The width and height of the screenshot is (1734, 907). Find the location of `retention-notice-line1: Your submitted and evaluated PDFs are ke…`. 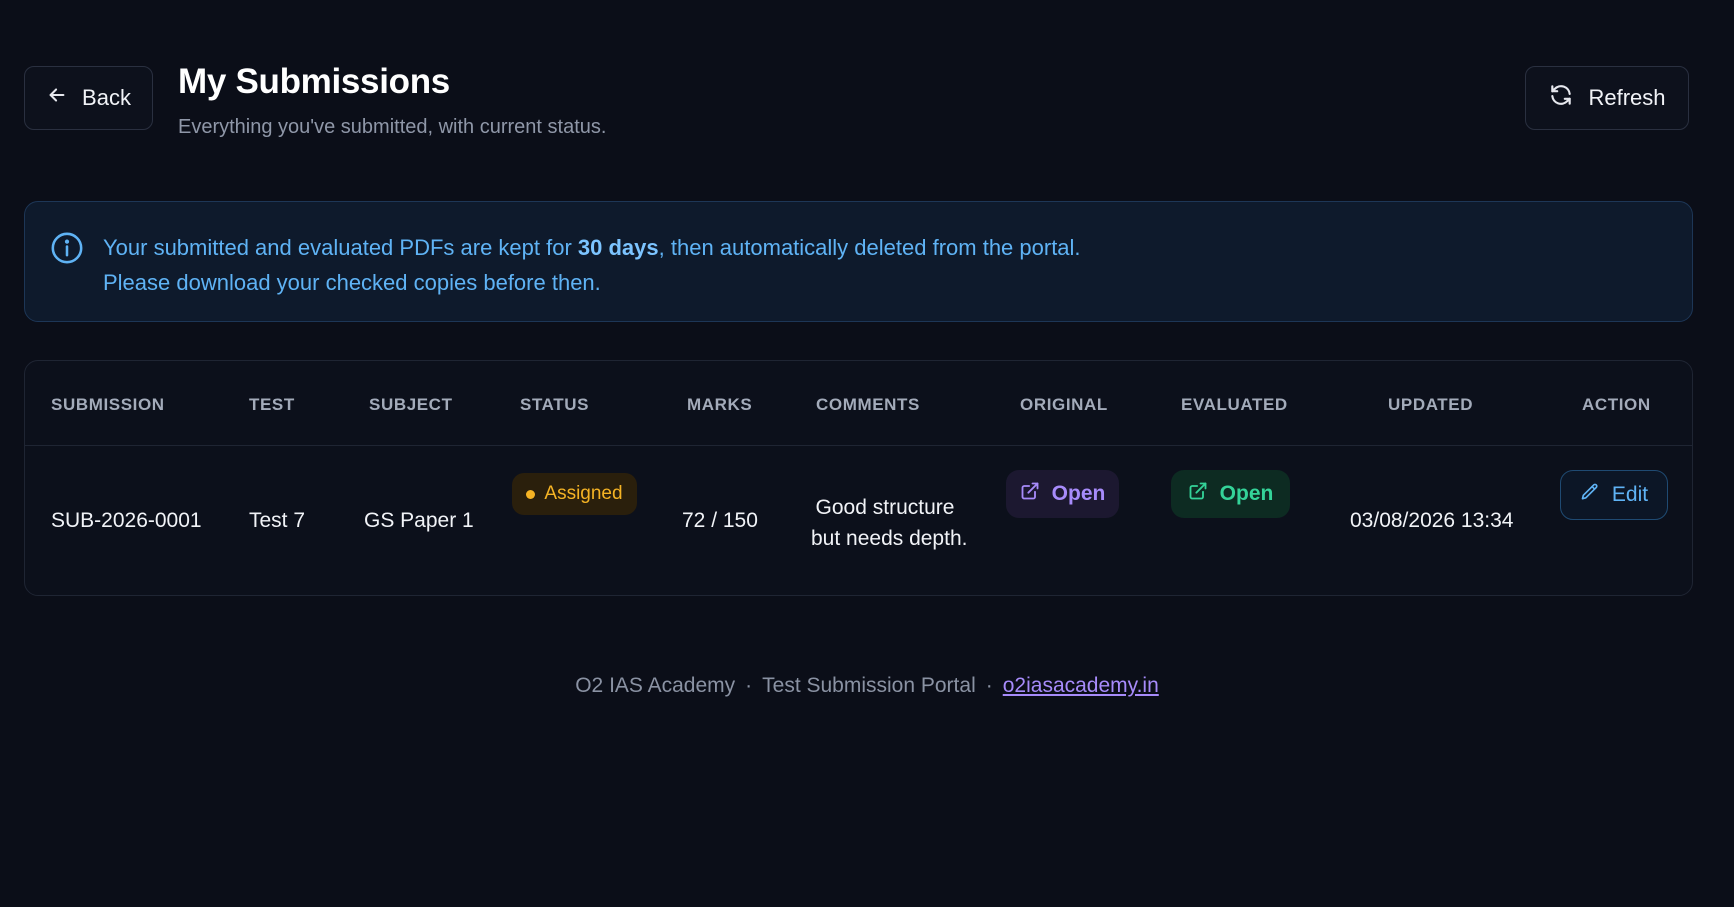

retention-notice-line1: Your submitted and evaluated PDFs are ke… is located at coordinates (592, 247).